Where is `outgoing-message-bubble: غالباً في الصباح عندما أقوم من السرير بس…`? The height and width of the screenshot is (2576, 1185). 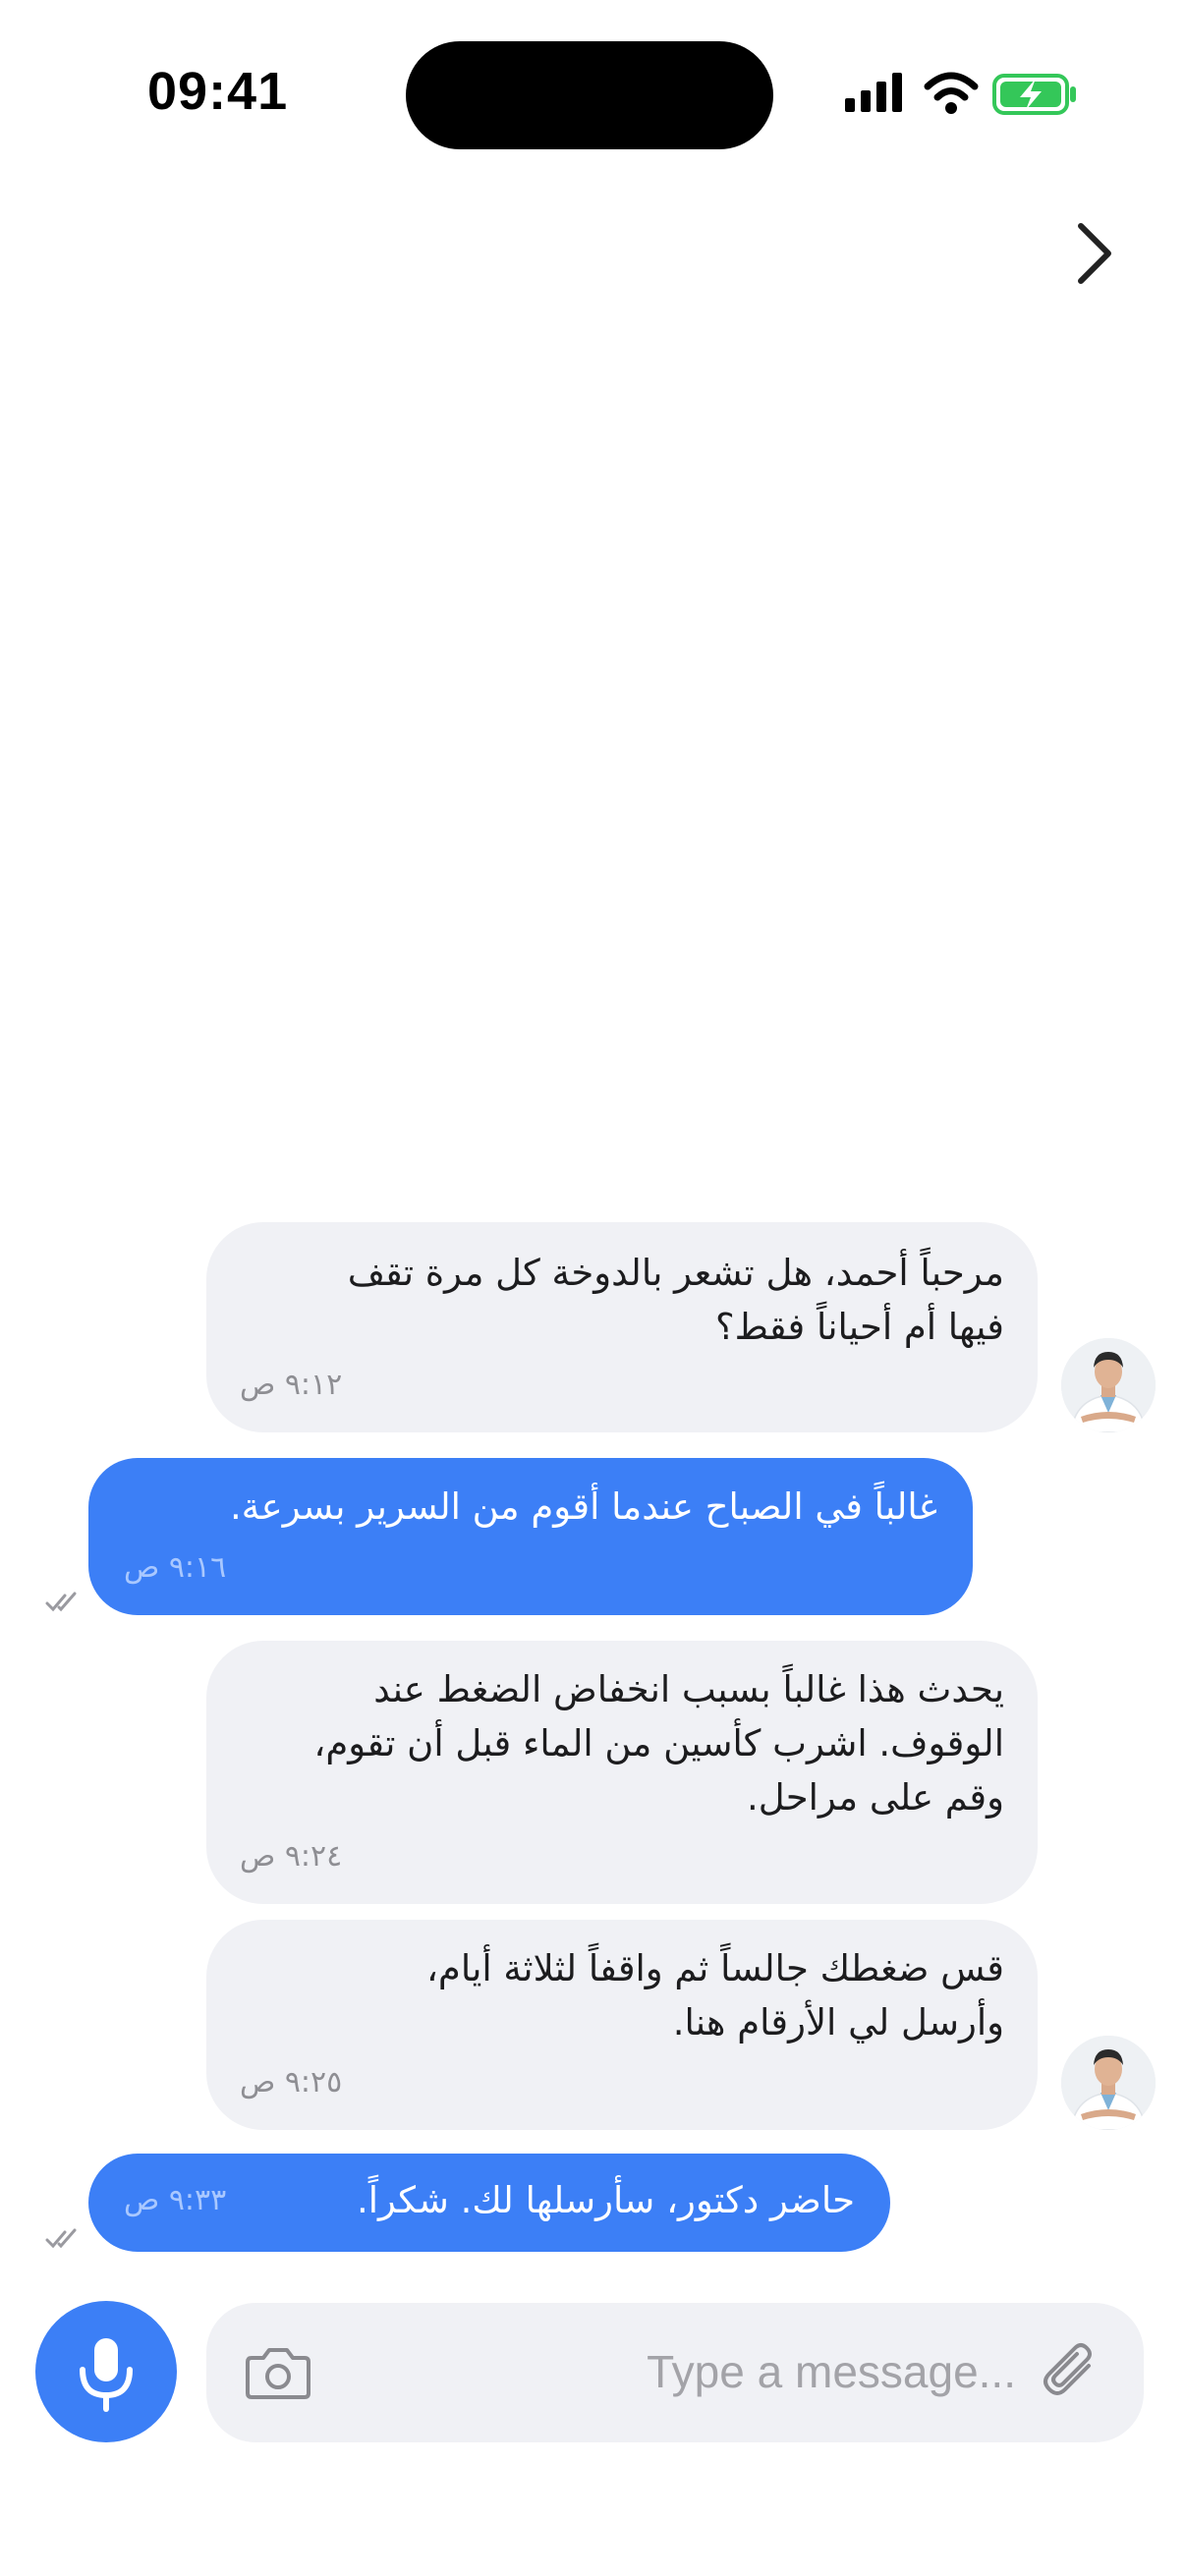
outgoing-message-bubble: غالباً في الصباح عندما أقوم من السرير بس… is located at coordinates (530, 1536).